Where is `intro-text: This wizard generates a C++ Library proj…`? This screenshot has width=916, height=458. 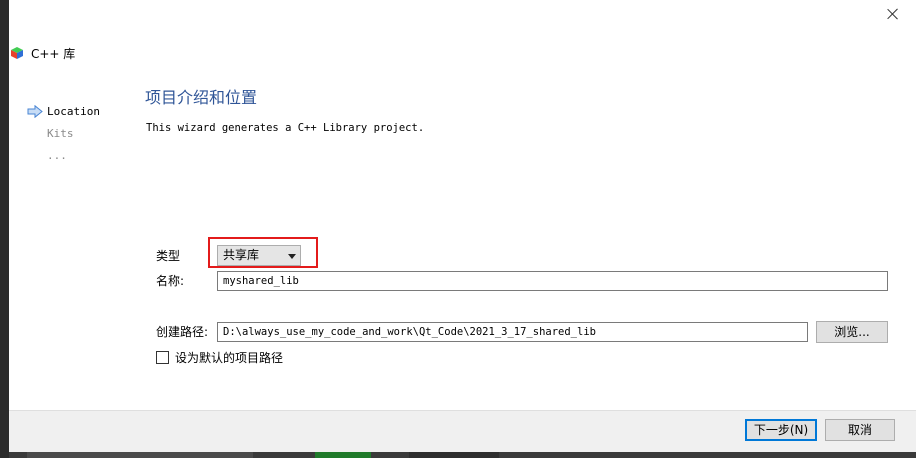 intro-text: This wizard generates a C++ Library proj… is located at coordinates (285, 128).